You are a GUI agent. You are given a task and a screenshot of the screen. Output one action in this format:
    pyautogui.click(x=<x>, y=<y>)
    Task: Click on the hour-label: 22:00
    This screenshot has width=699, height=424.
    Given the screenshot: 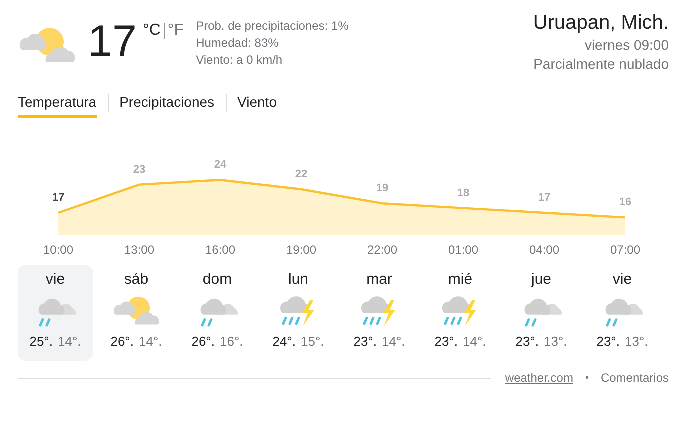 What is the action you would take?
    pyautogui.click(x=382, y=250)
    